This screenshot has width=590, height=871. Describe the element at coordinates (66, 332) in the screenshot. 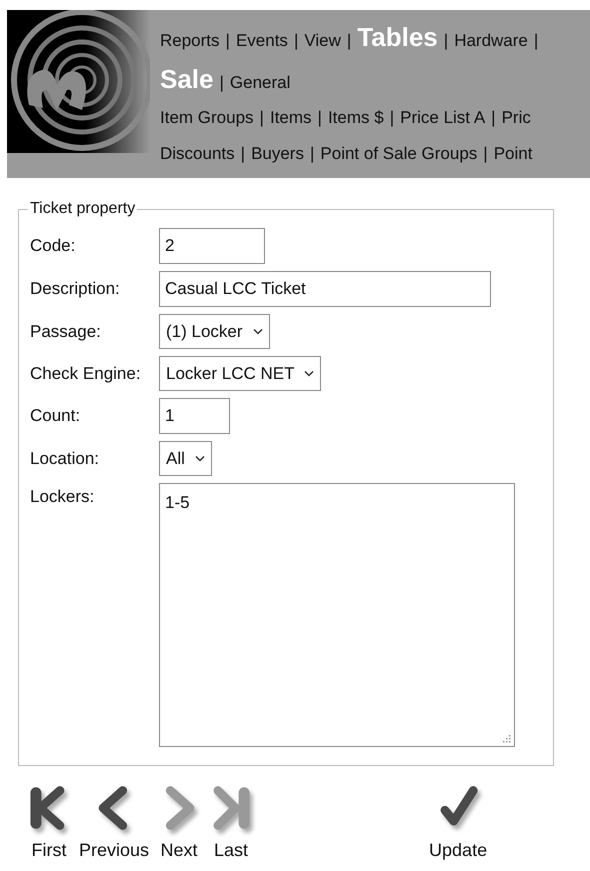

I see `field-label: Passage:` at that location.